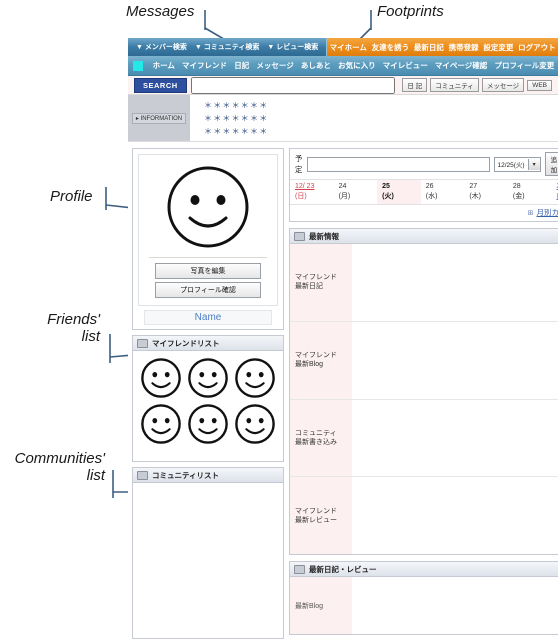  I want to click on news-icon, so click(299, 236).